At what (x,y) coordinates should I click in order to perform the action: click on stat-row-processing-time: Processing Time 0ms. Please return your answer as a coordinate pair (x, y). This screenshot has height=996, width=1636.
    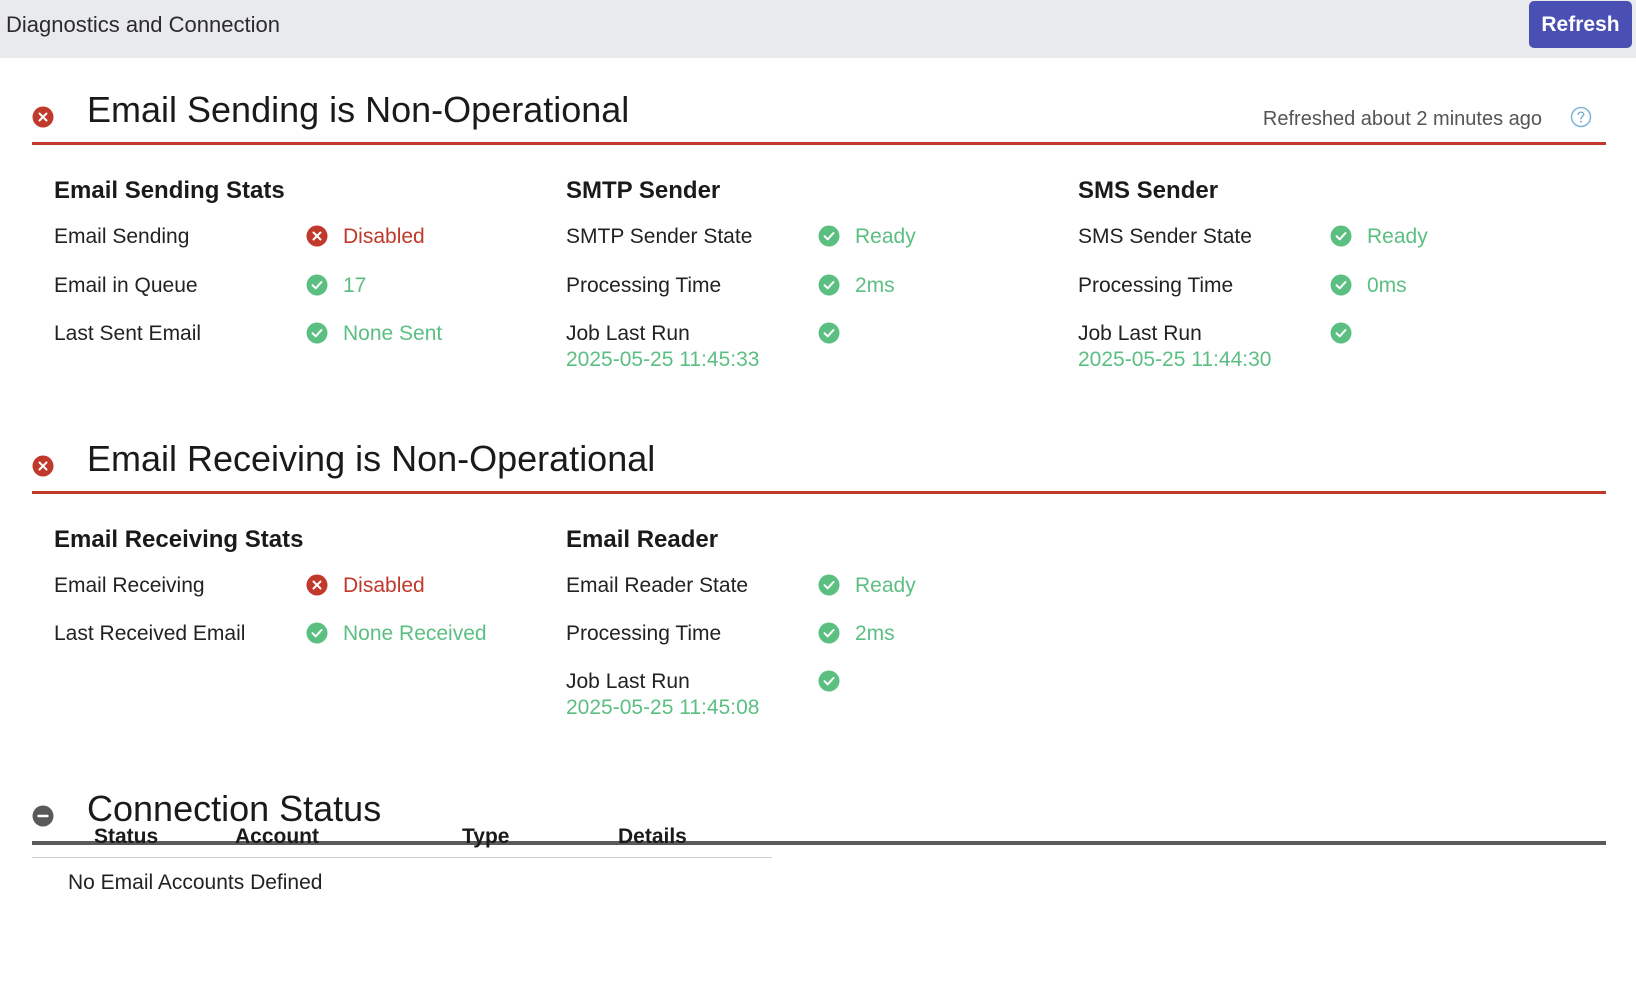
    Looking at the image, I should click on (1323, 298).